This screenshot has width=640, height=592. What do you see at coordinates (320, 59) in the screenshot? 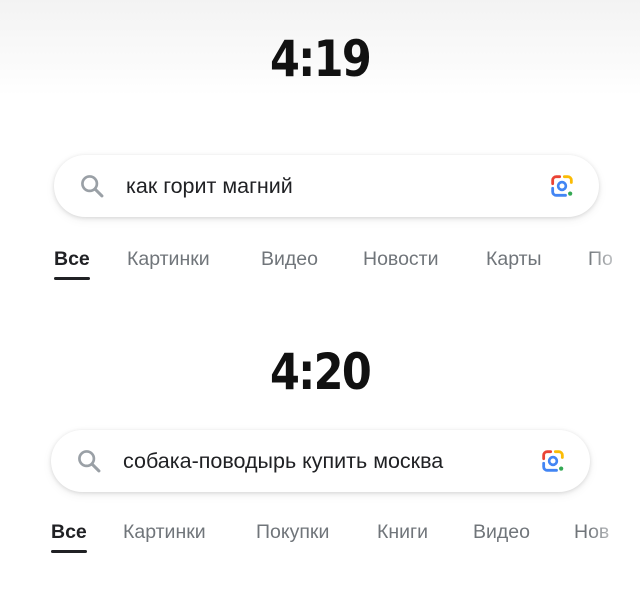
I see `time-label-1: 4:19` at bounding box center [320, 59].